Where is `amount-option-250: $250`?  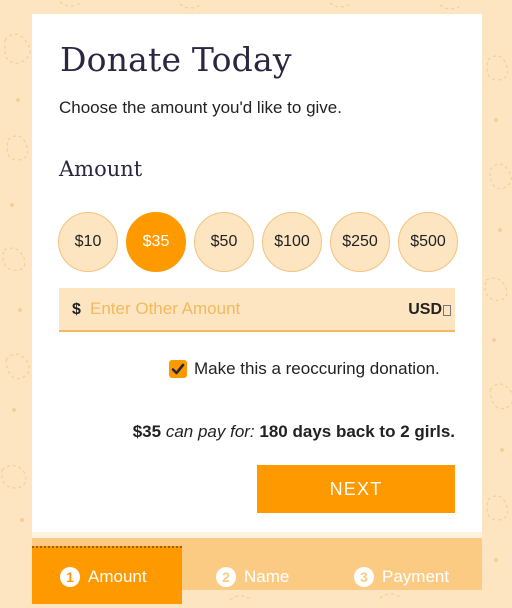 amount-option-250: $250 is located at coordinates (360, 242).